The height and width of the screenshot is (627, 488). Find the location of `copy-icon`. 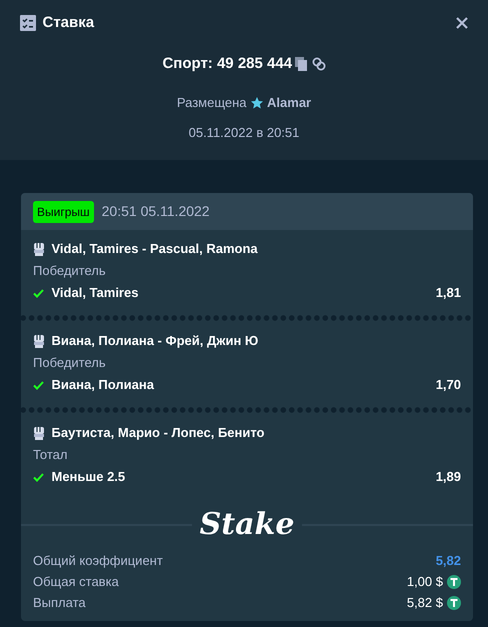

copy-icon is located at coordinates (301, 63).